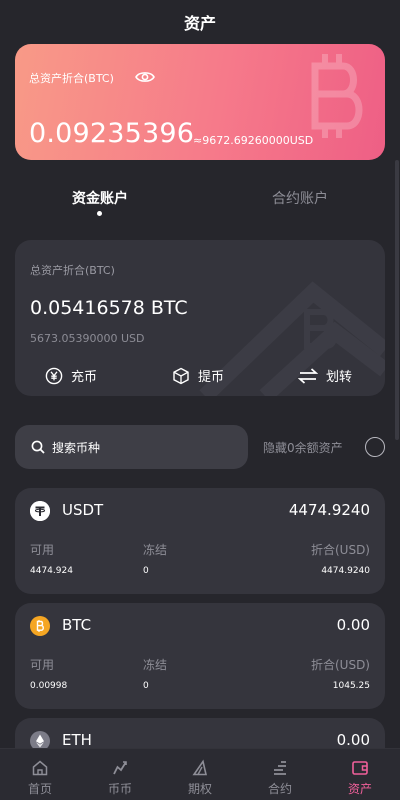  I want to click on page-title: 资产, so click(199, 23).